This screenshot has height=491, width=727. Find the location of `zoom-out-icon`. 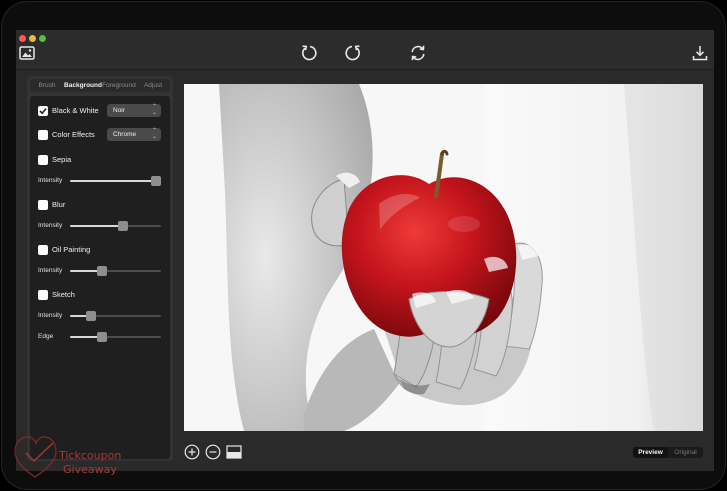

zoom-out-icon is located at coordinates (213, 452).